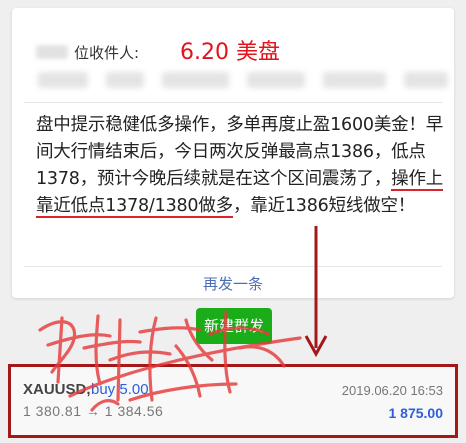 The height and width of the screenshot is (443, 466). What do you see at coordinates (234, 326) in the screenshot?
I see `new-broadcast-button: 新建群发` at bounding box center [234, 326].